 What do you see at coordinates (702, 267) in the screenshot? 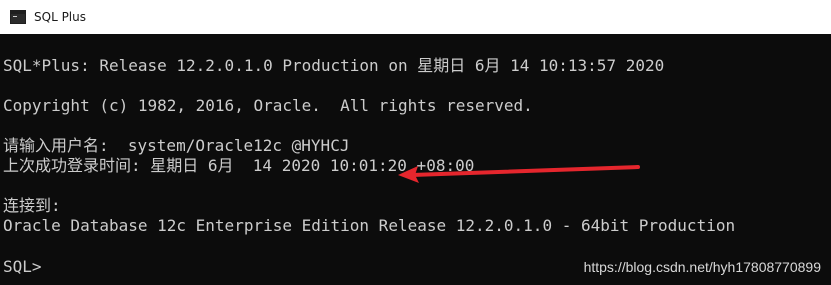
I see `watermark-url: https://blog.csdn.net/hyh17808770899` at bounding box center [702, 267].